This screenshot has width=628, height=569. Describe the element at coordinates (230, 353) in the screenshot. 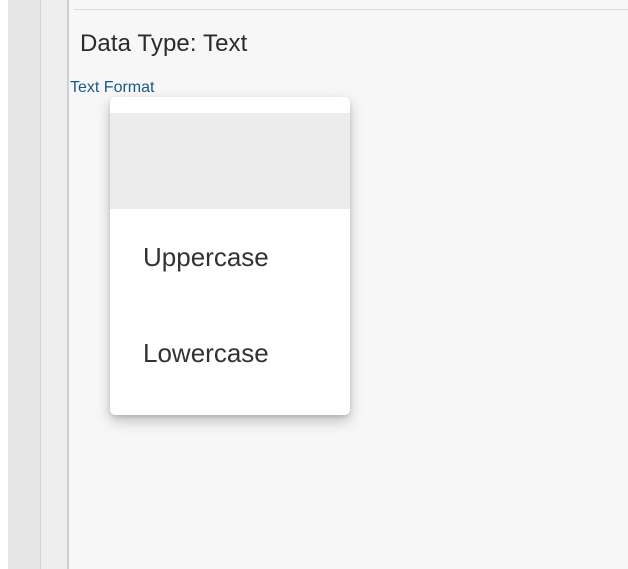

I see `menu-option-lowercase: Lowercase` at that location.